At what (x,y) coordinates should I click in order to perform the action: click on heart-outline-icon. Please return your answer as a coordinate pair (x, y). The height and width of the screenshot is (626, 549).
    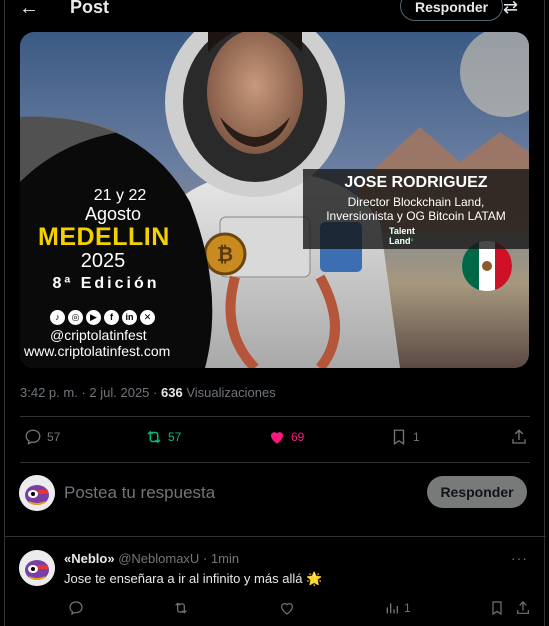
    Looking at the image, I should click on (287, 609).